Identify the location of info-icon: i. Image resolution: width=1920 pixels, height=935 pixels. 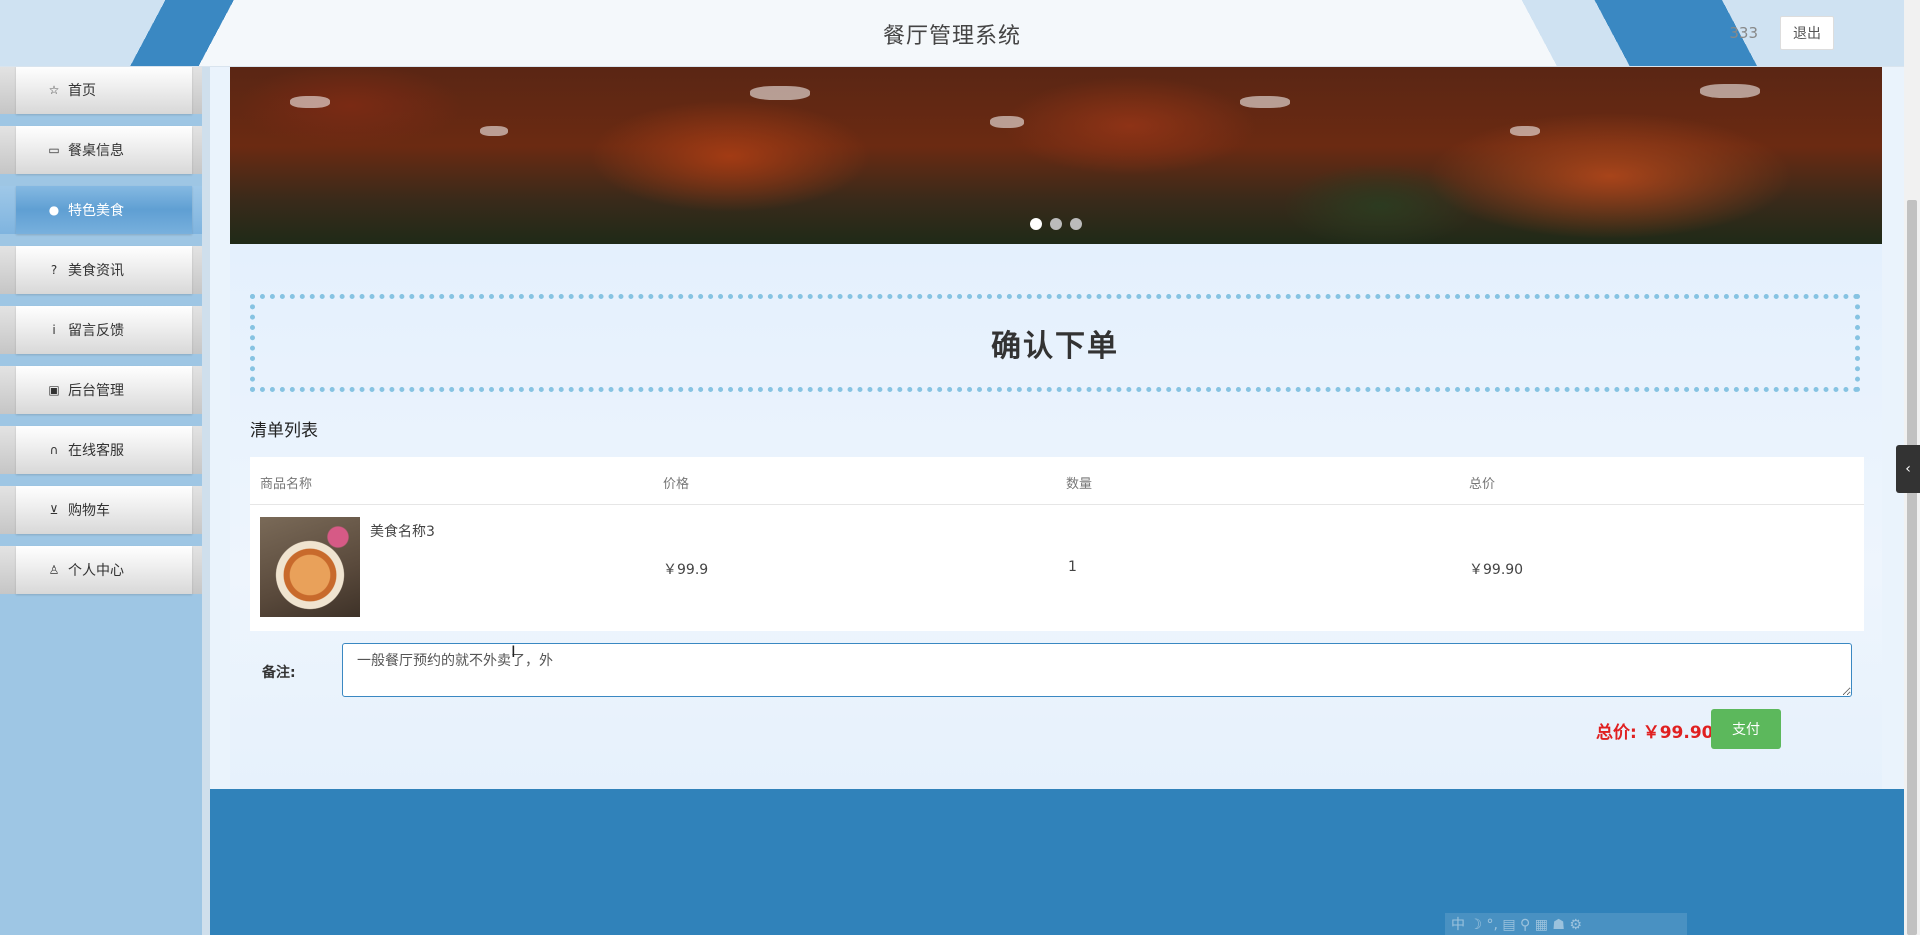
(54, 330).